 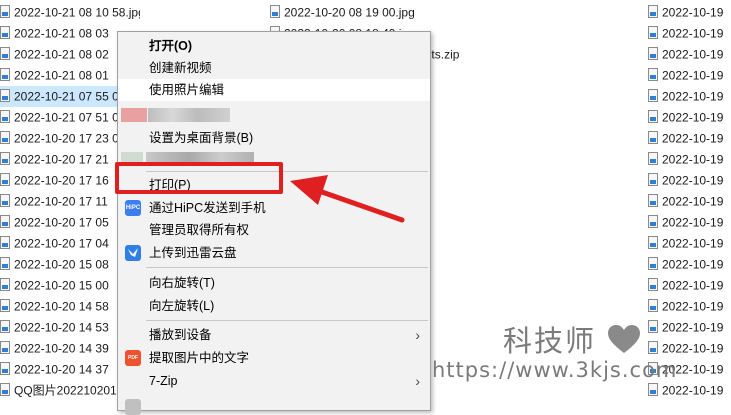 I want to click on watermark-brand: 科技师, so click(x=572, y=339).